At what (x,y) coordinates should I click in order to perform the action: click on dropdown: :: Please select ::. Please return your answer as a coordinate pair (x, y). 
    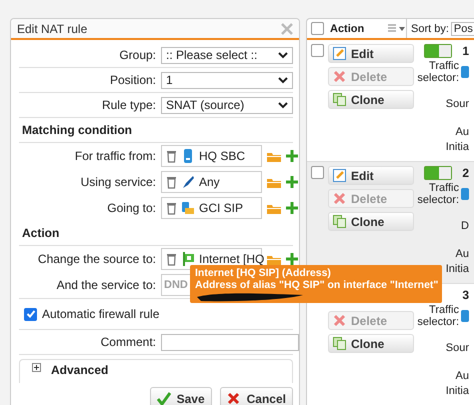
    Looking at the image, I should click on (227, 55).